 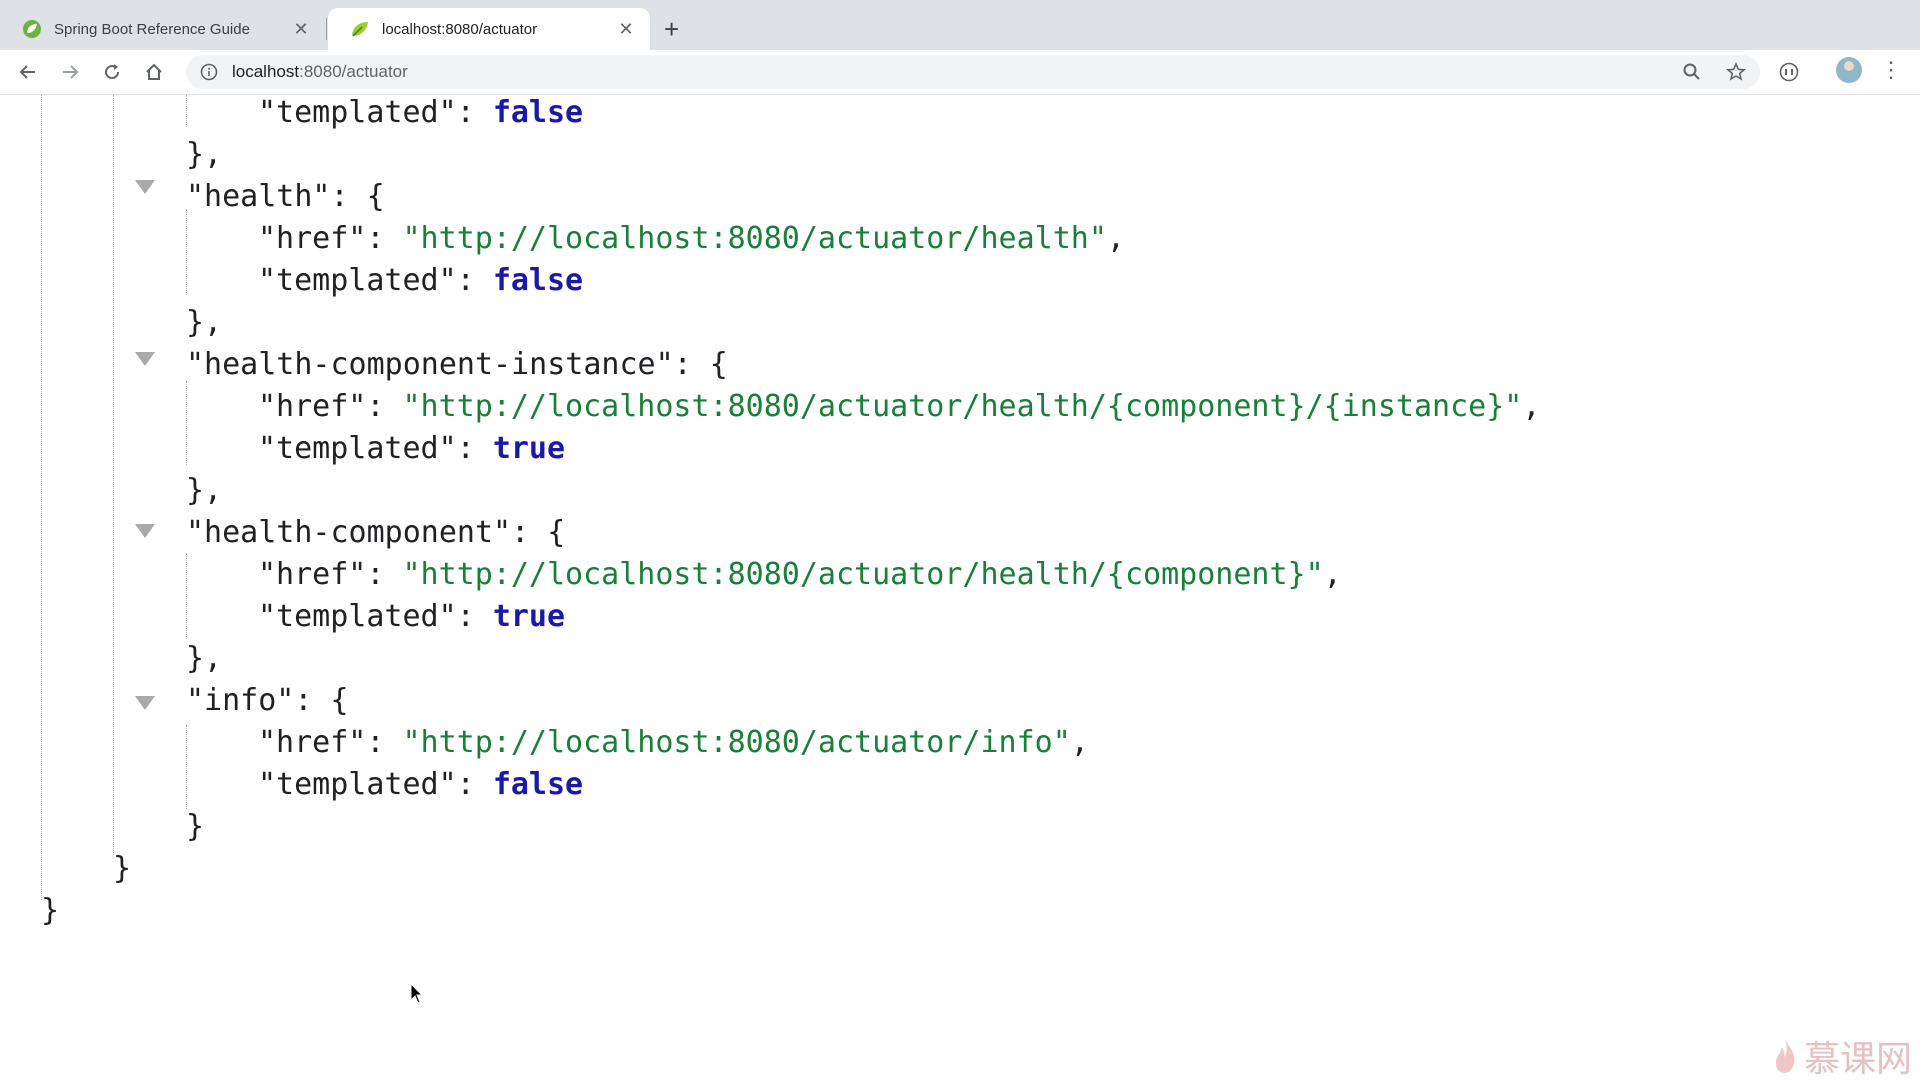 What do you see at coordinates (736, 742) in the screenshot?
I see `json-string-value: "http://localhost:8080/actuator/info"` at bounding box center [736, 742].